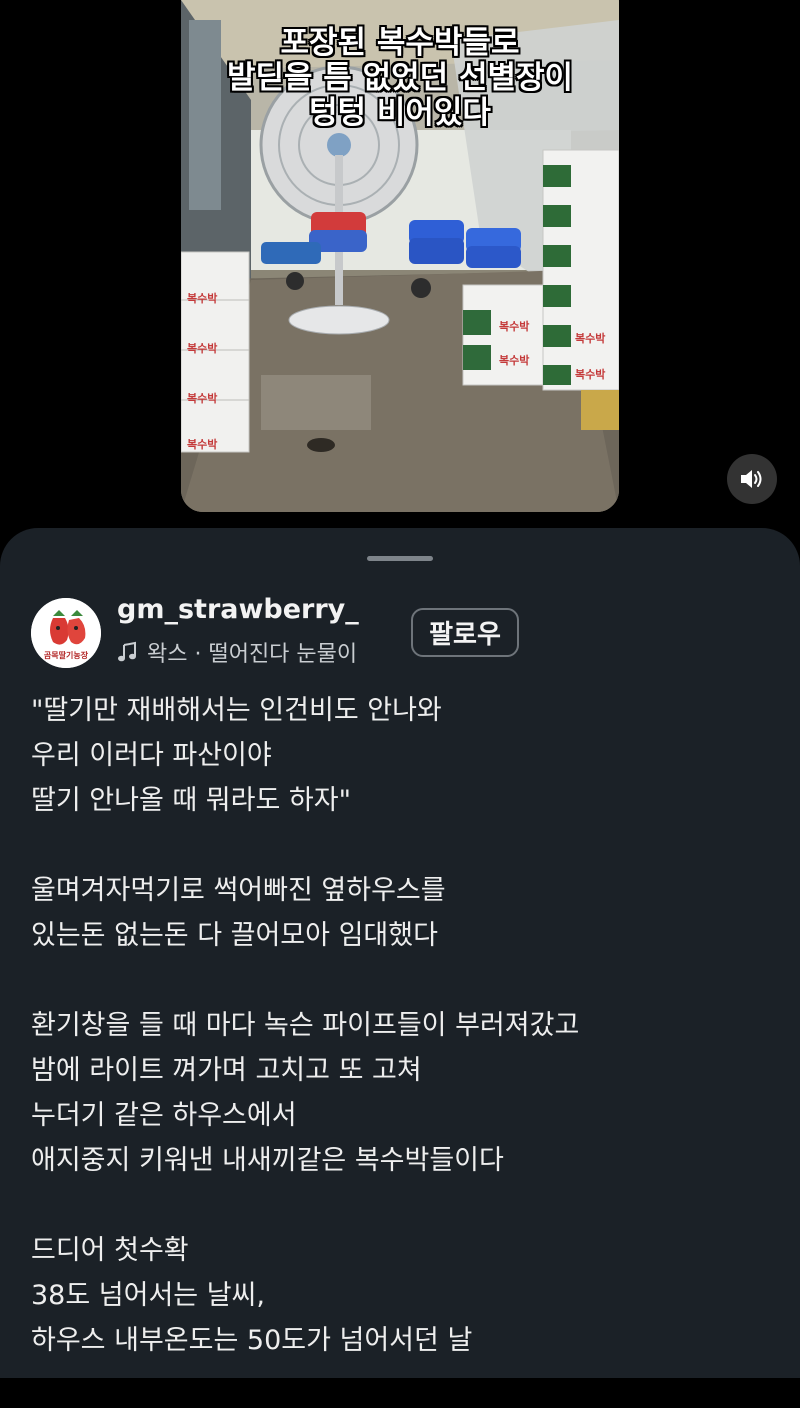  Describe the element at coordinates (465, 632) in the screenshot. I see `follow-button: 팔로우` at that location.